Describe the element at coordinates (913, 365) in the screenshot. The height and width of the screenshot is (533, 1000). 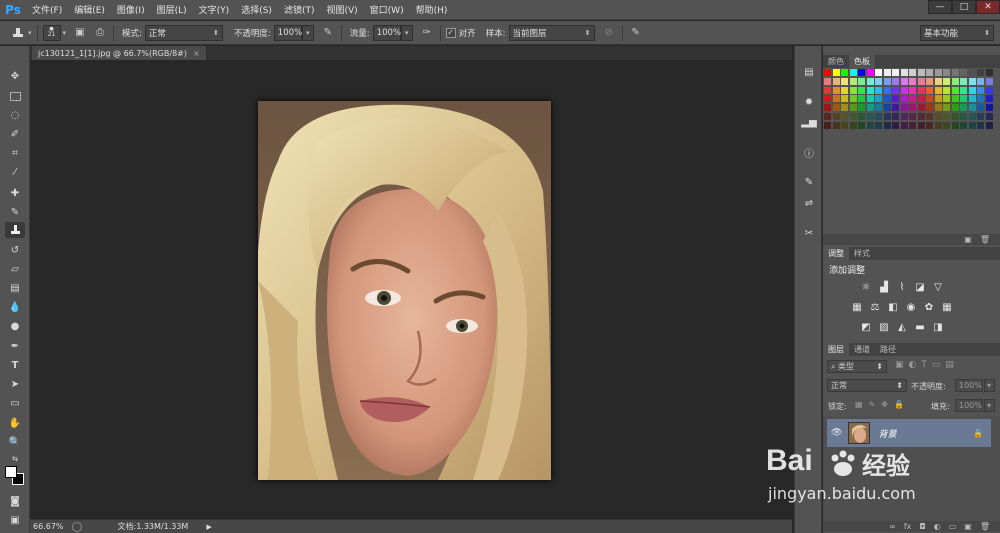
I see `adjustment-filter-icon: ◐` at that location.